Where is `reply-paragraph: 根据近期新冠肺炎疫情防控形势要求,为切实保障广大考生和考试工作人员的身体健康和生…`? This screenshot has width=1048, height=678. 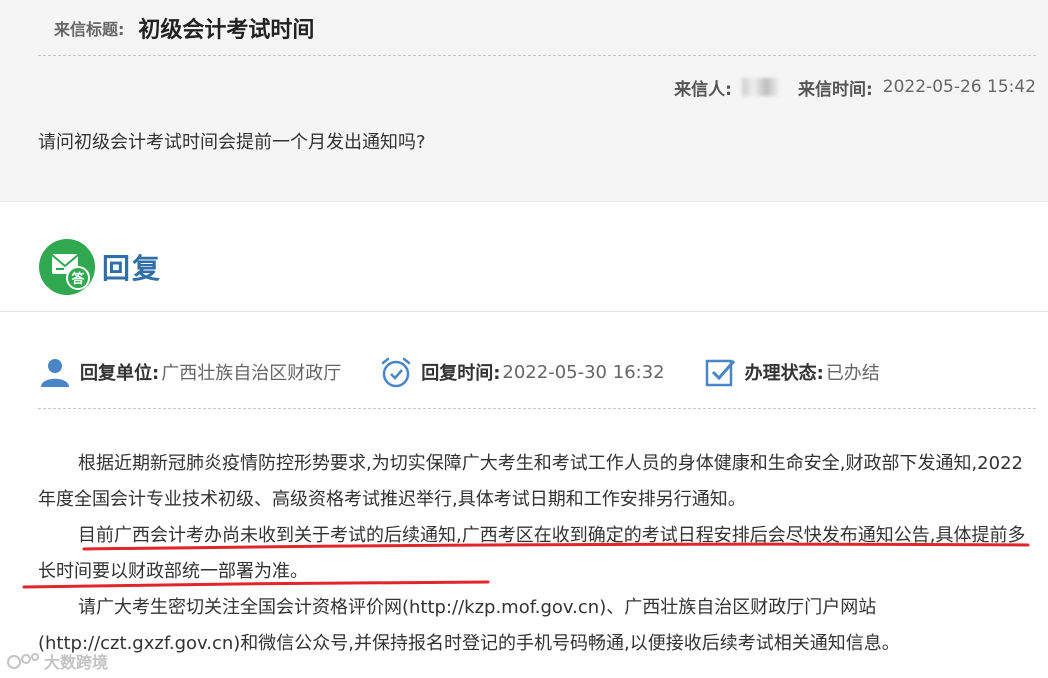
reply-paragraph: 根据近期新冠肺炎疫情防控形势要求,为切实保障广大考生和考试工作人员的身体健康和生… is located at coordinates (530, 481).